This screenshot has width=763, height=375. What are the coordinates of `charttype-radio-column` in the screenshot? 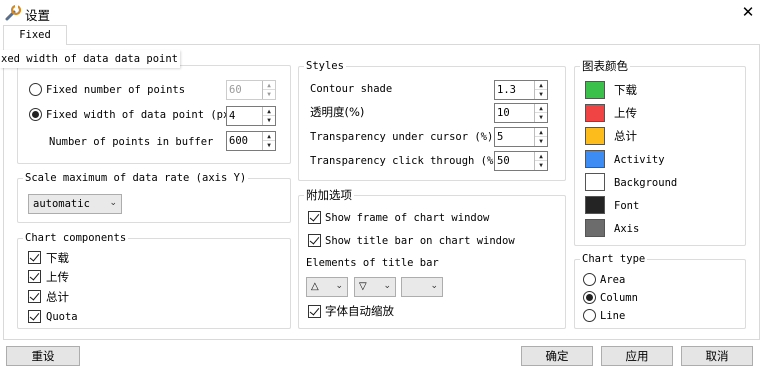 It's located at (589, 297).